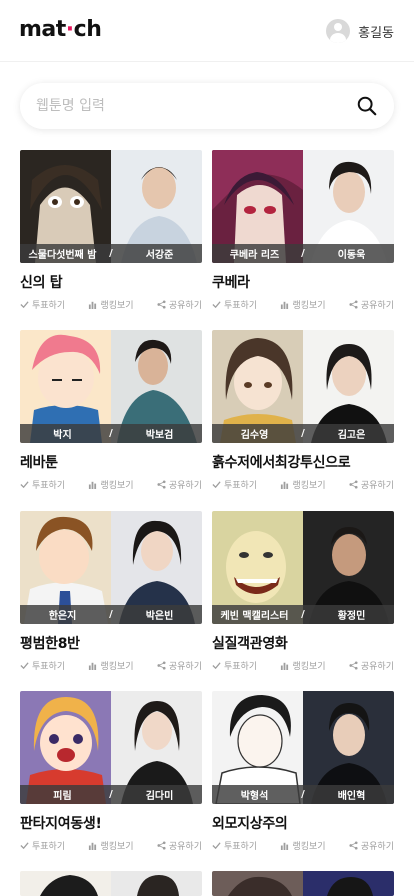  What do you see at coordinates (111, 822) in the screenshot?
I see `webtoon-title: 판타지여동생!` at bounding box center [111, 822].